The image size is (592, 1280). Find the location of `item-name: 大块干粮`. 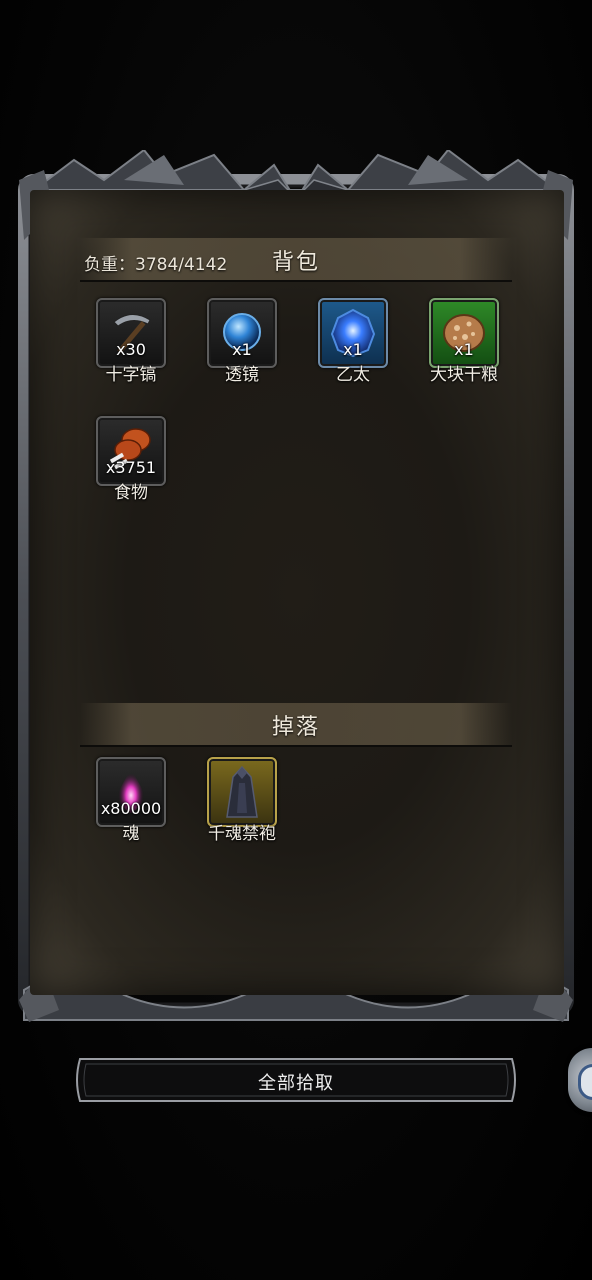

item-name: 大块干粮 is located at coordinates (464, 375).